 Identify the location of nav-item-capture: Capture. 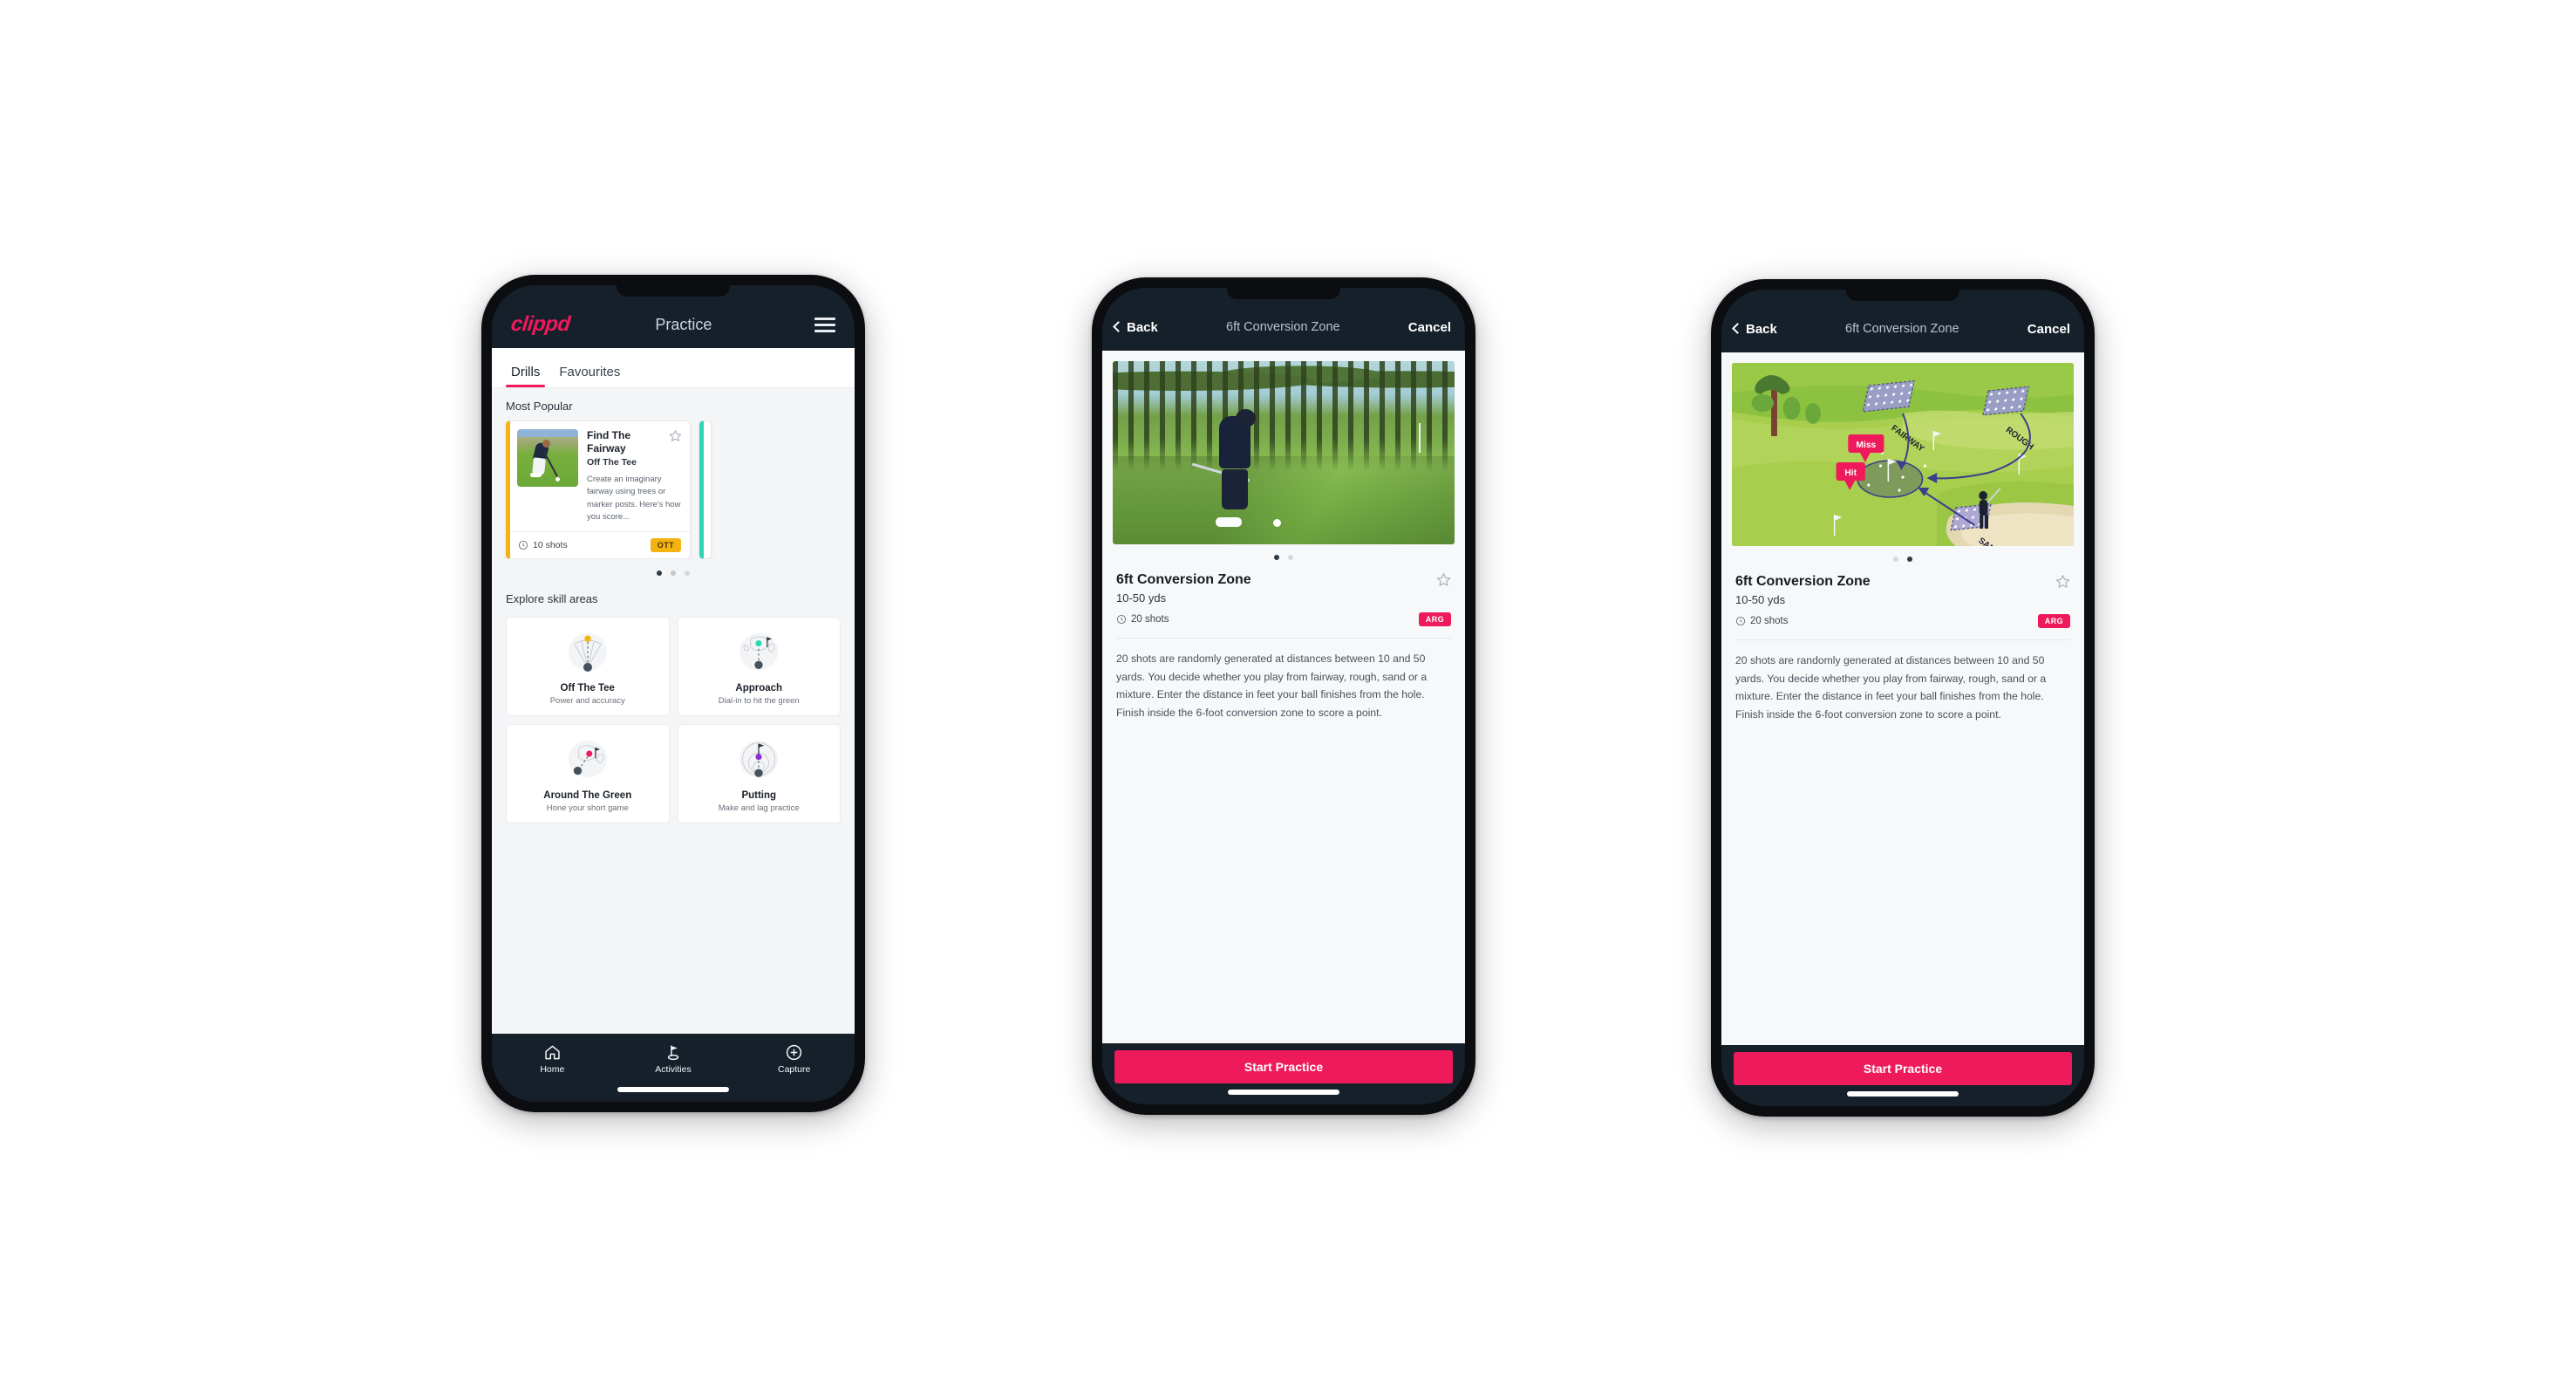
(794, 1059).